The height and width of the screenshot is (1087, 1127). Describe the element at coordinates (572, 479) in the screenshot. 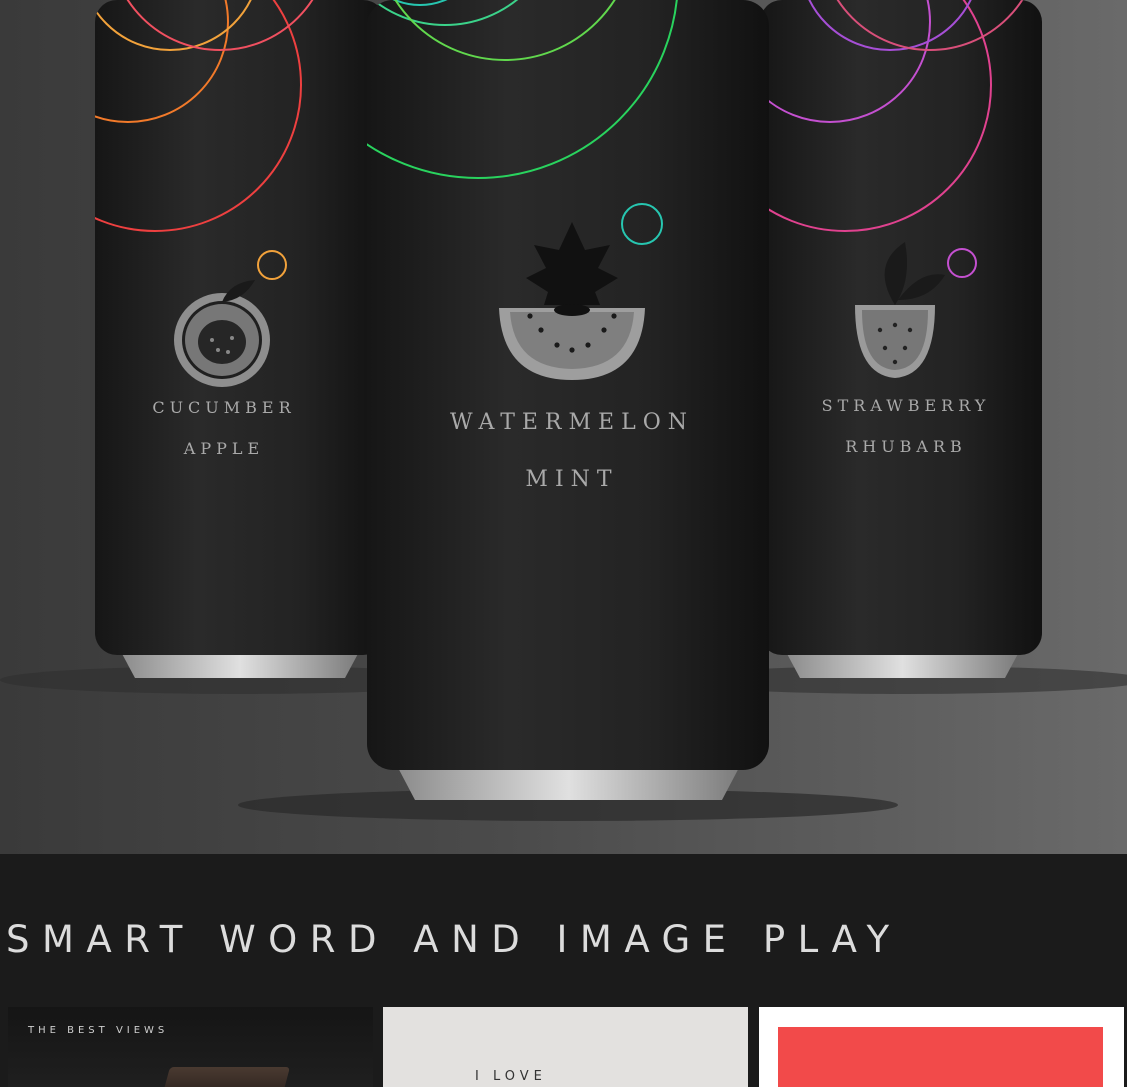

I see `can-center-flavor-line2: MINT` at that location.